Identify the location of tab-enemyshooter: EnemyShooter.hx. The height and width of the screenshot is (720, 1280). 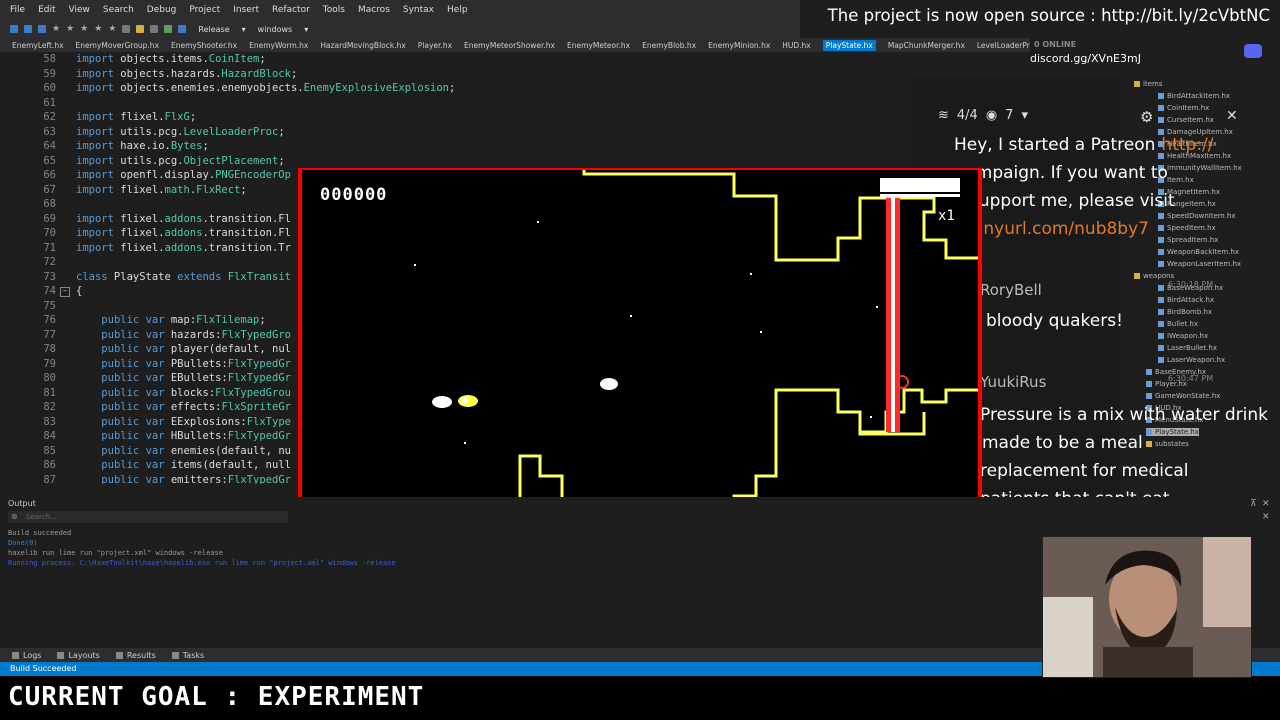
(204, 45).